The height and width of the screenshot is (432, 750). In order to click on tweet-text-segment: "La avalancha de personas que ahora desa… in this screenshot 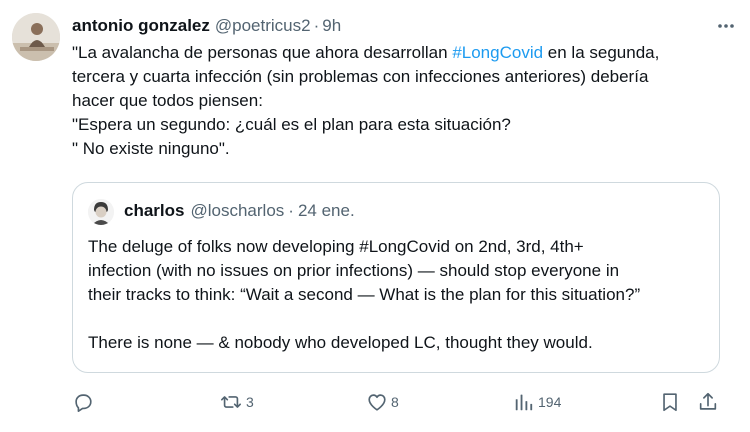, I will do `click(262, 52)`.